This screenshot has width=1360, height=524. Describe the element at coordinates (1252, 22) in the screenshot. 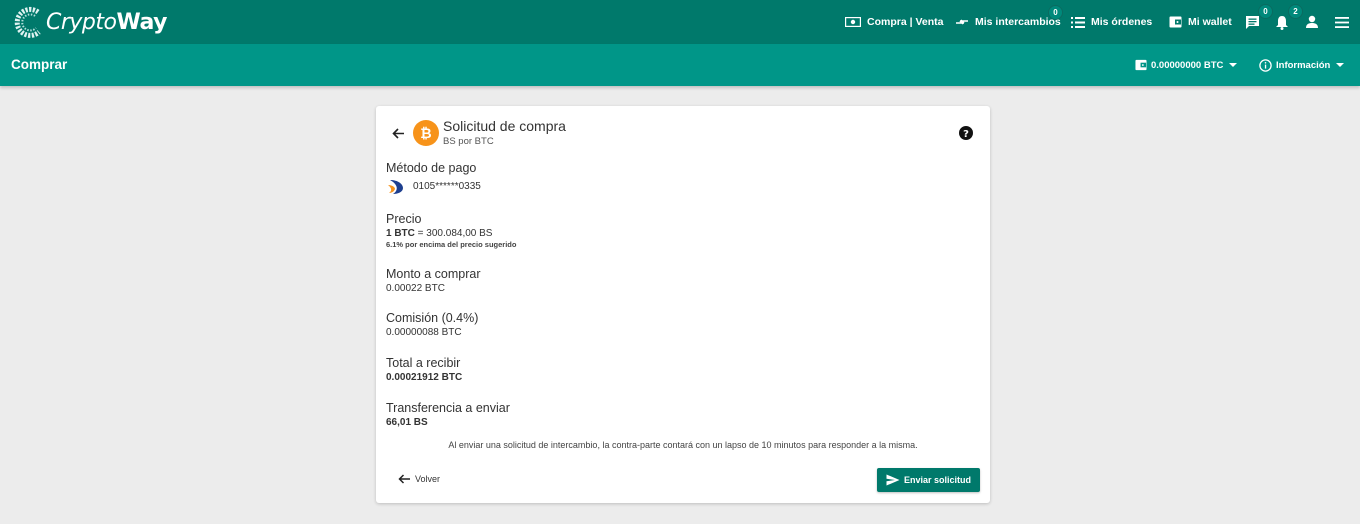

I see `chat-icon` at that location.